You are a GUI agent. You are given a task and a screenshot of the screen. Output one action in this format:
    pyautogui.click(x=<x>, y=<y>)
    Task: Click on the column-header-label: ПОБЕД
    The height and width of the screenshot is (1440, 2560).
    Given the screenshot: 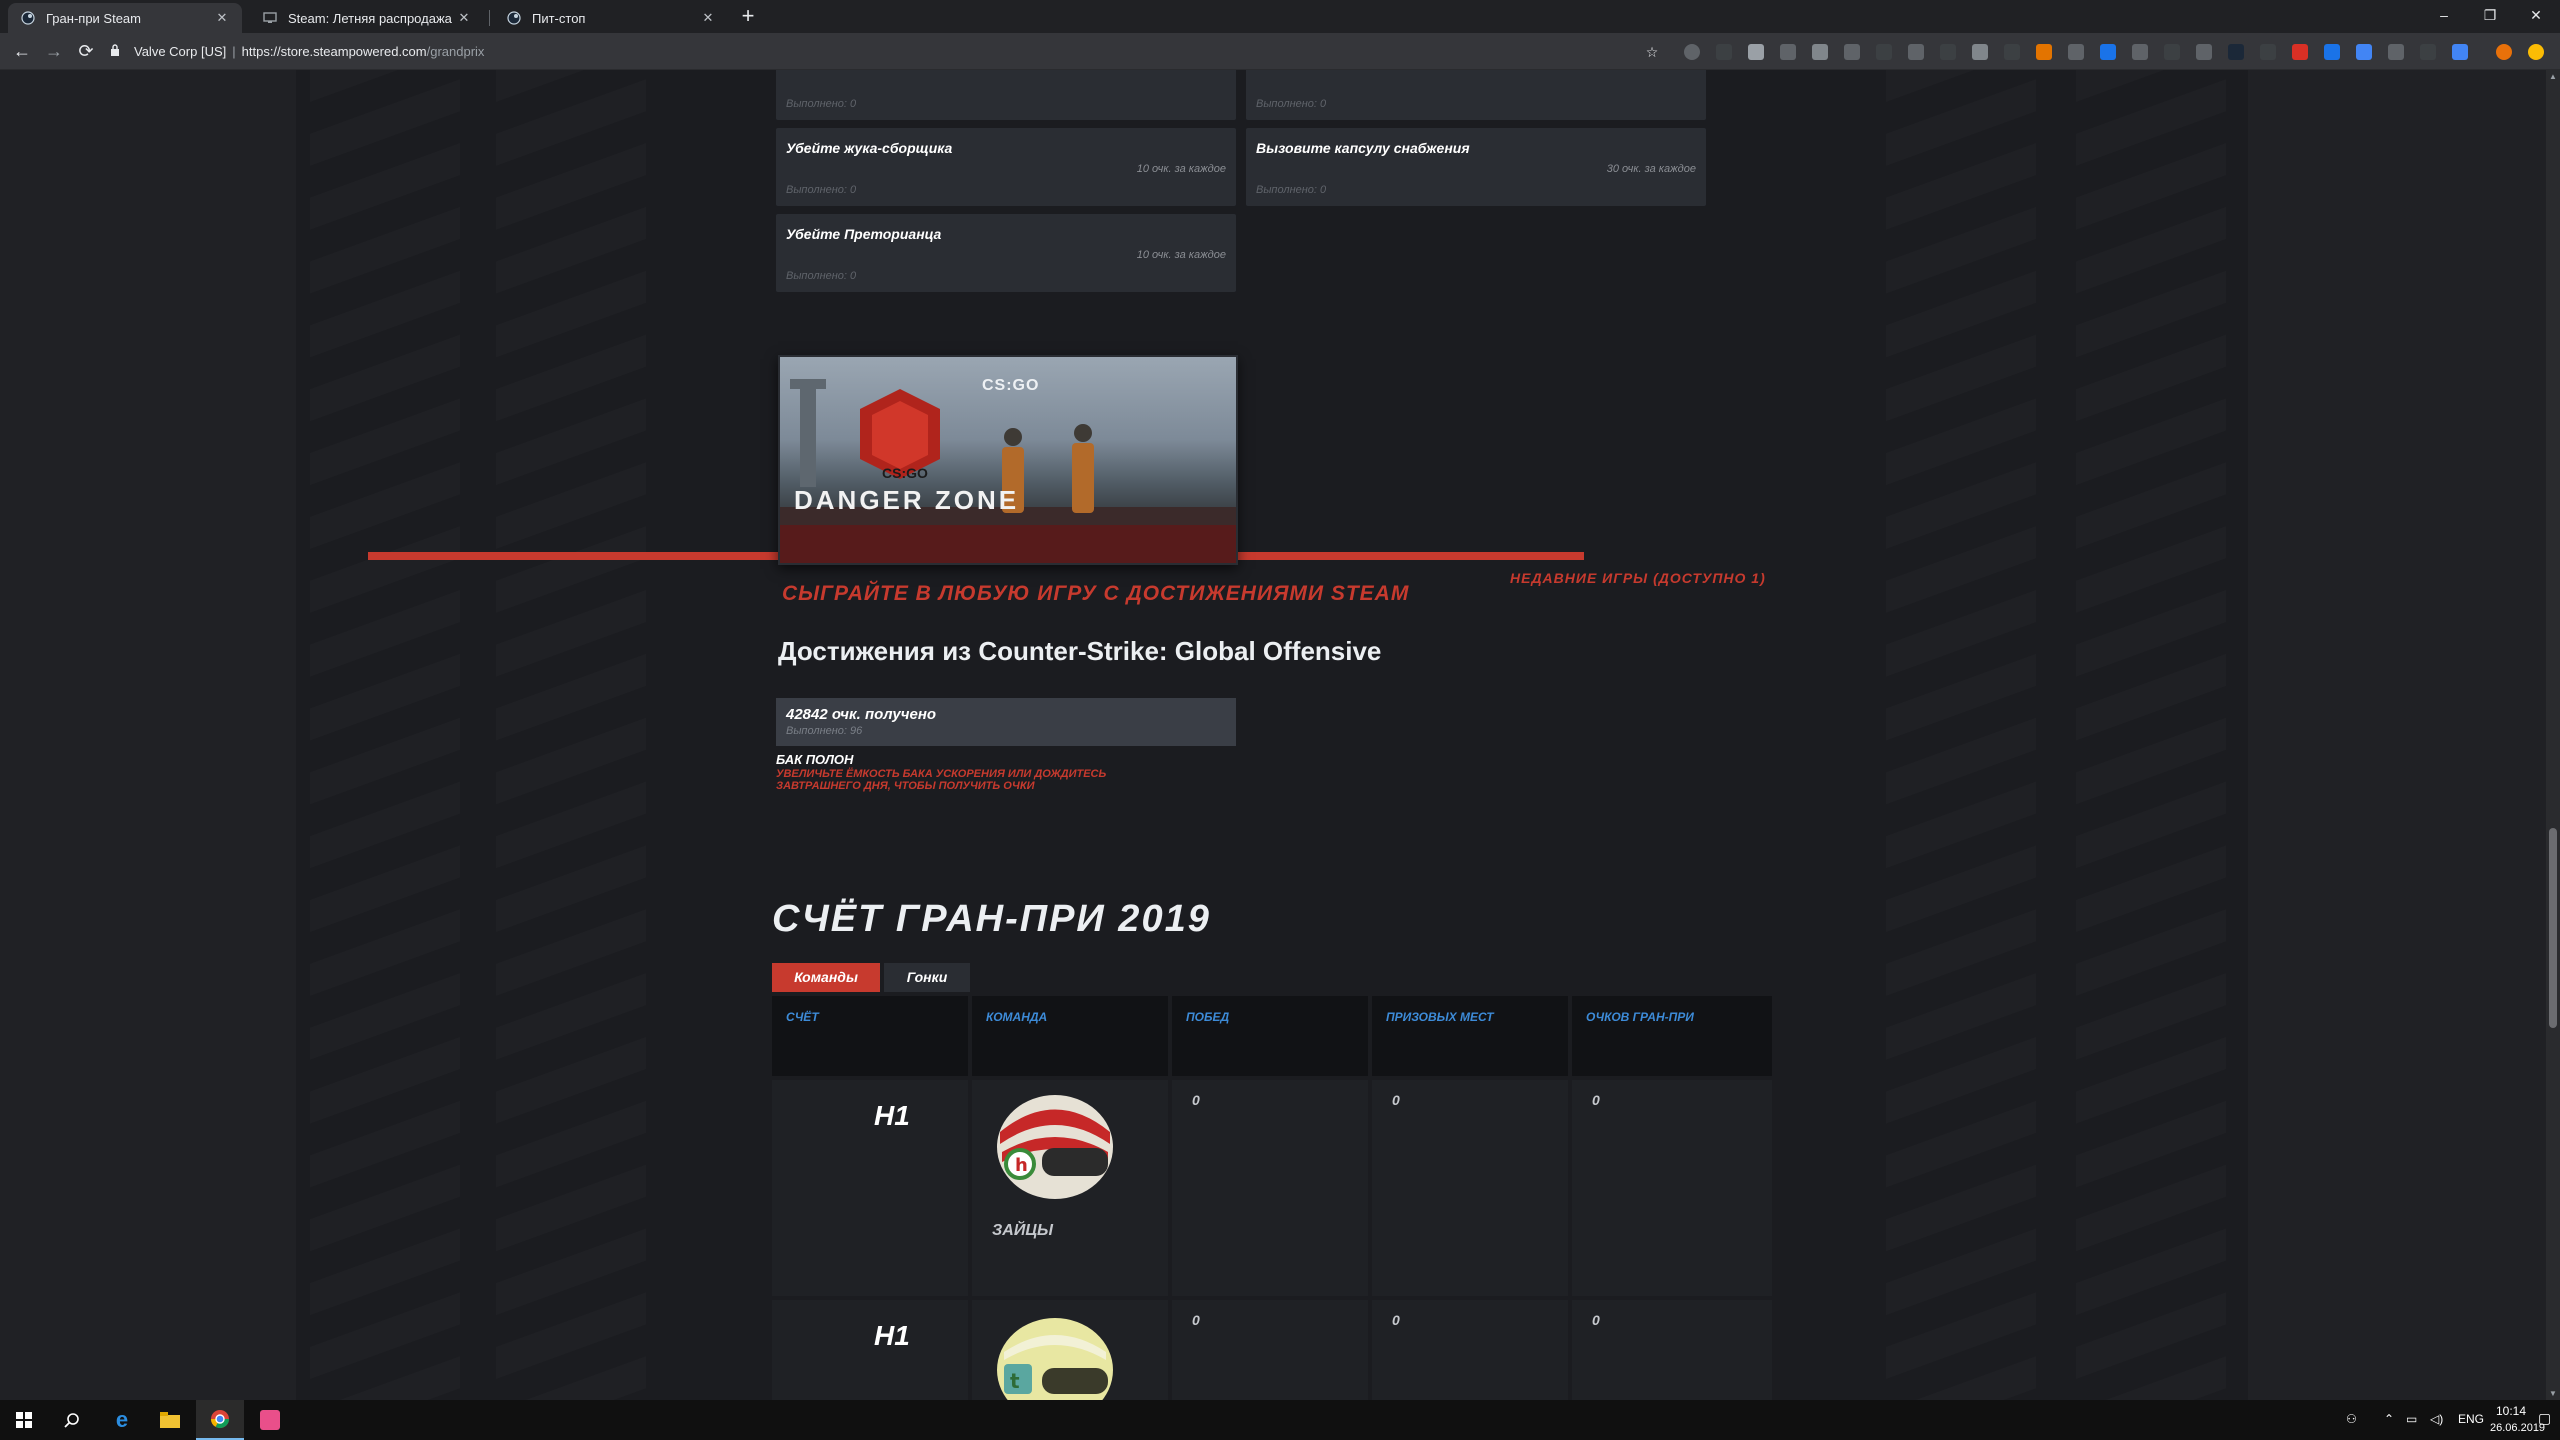 What is the action you would take?
    pyautogui.click(x=1208, y=1017)
    